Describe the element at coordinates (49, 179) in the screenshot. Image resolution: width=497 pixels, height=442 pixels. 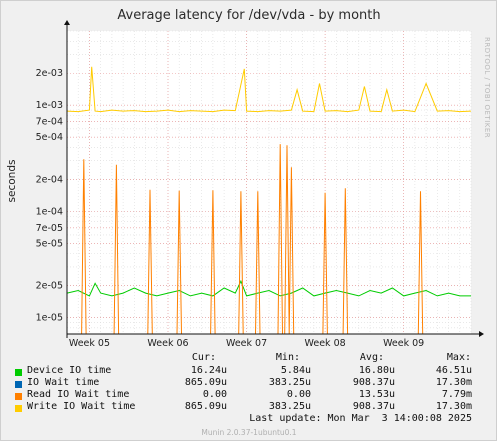
I see `y-tick-label: 2e-04` at that location.